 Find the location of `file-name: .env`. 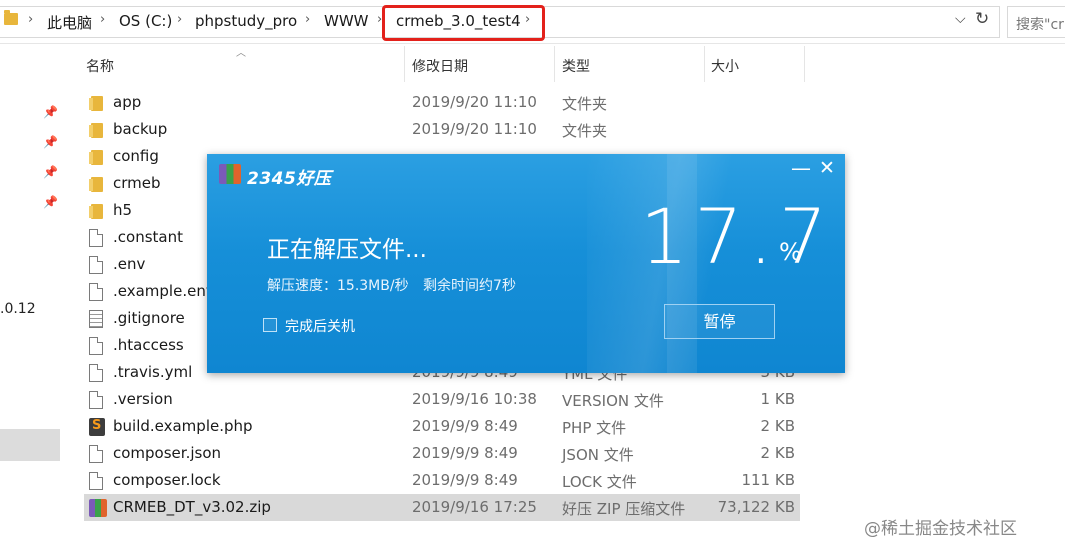

file-name: .env is located at coordinates (129, 264).